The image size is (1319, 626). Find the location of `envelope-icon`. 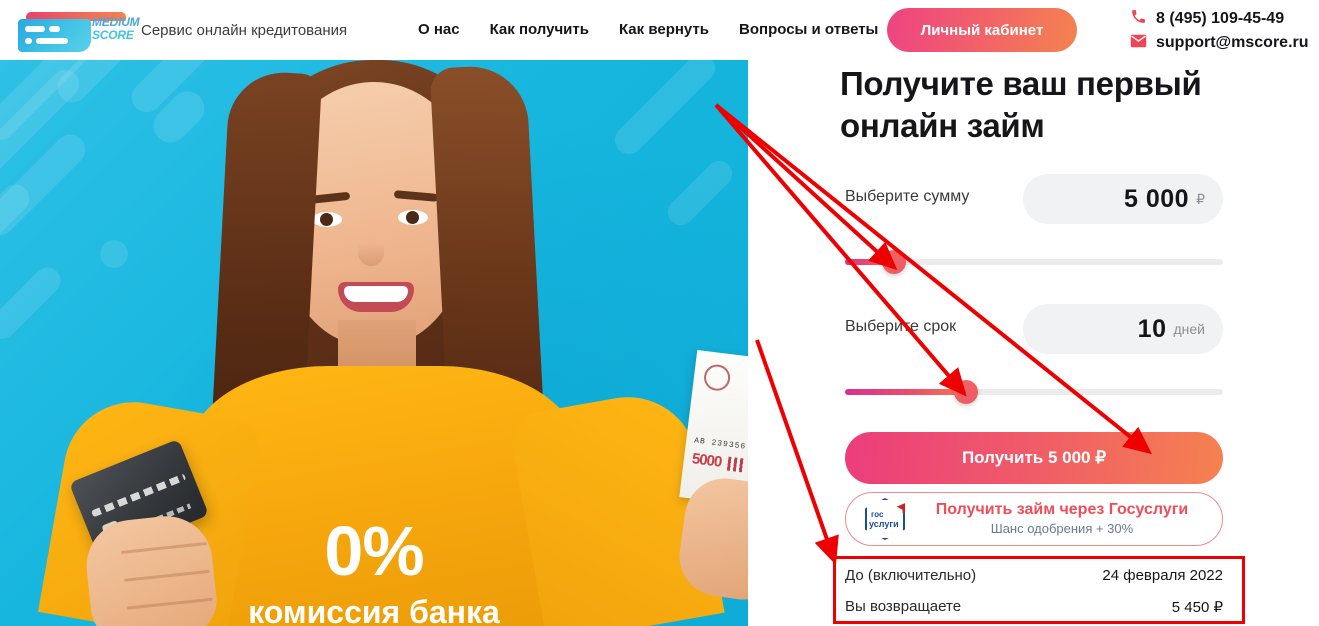

envelope-icon is located at coordinates (1138, 43).